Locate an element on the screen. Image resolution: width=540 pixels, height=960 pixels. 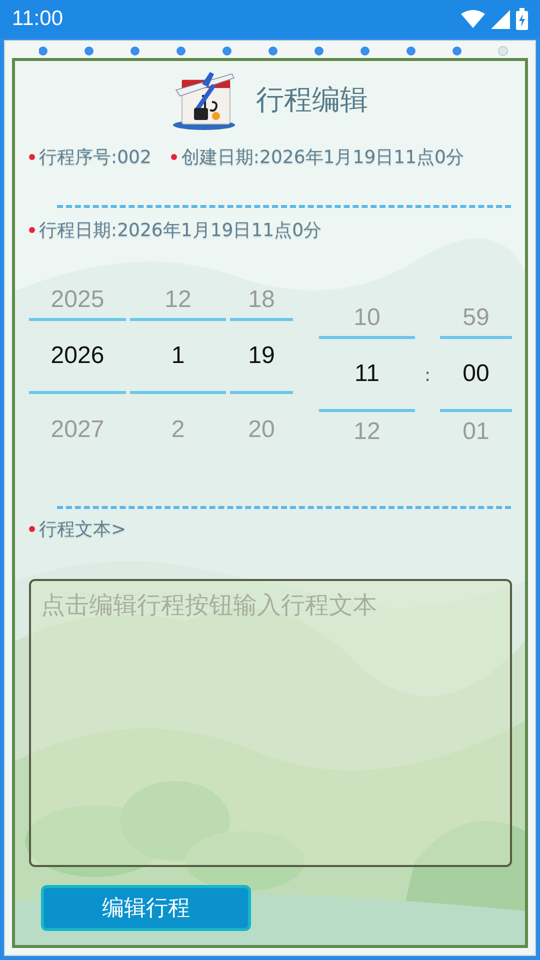
picker-value: 2 is located at coordinates (178, 430).